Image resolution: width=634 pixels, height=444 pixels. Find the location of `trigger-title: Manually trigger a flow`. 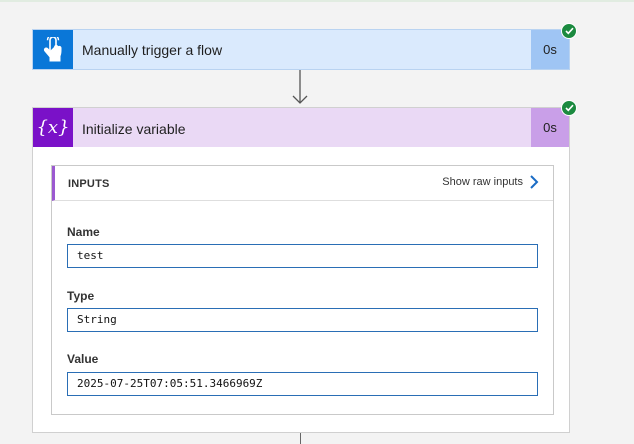

trigger-title: Manually trigger a flow is located at coordinates (152, 50).